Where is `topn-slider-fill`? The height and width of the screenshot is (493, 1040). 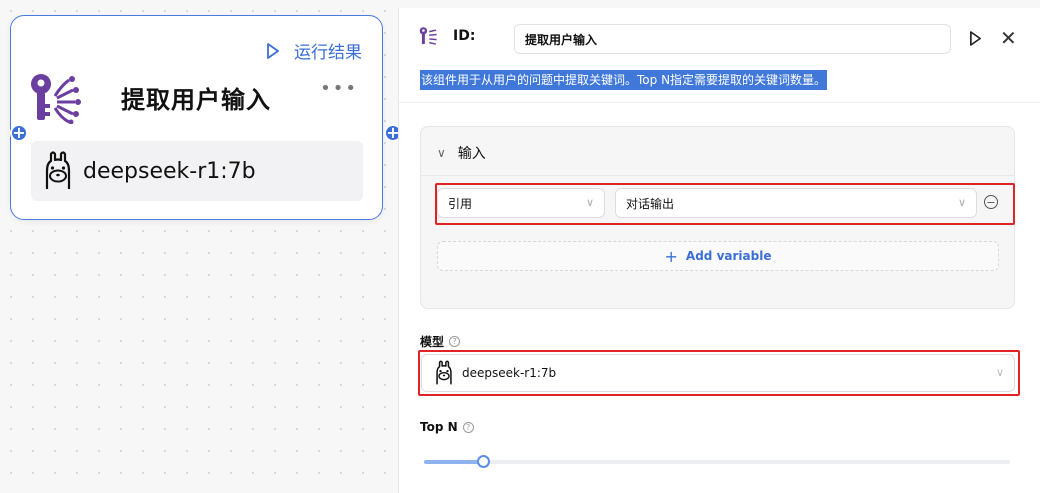 topn-slider-fill is located at coordinates (453, 462).